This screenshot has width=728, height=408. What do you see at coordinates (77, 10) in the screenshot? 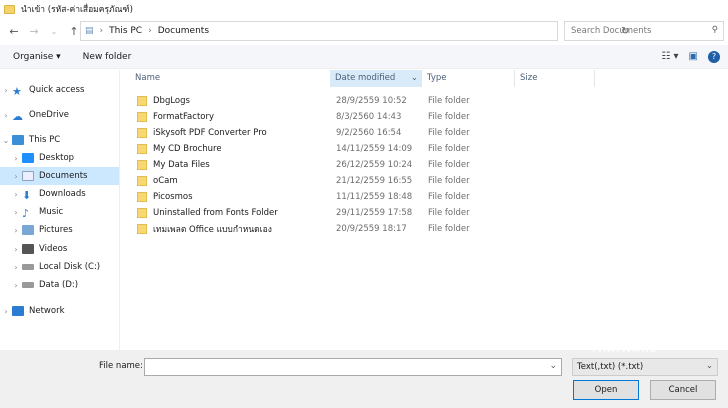
I see `window-title: นำเข้า (รหัส-ค่าเสื่อมครุภัณฑ์)` at bounding box center [77, 10].